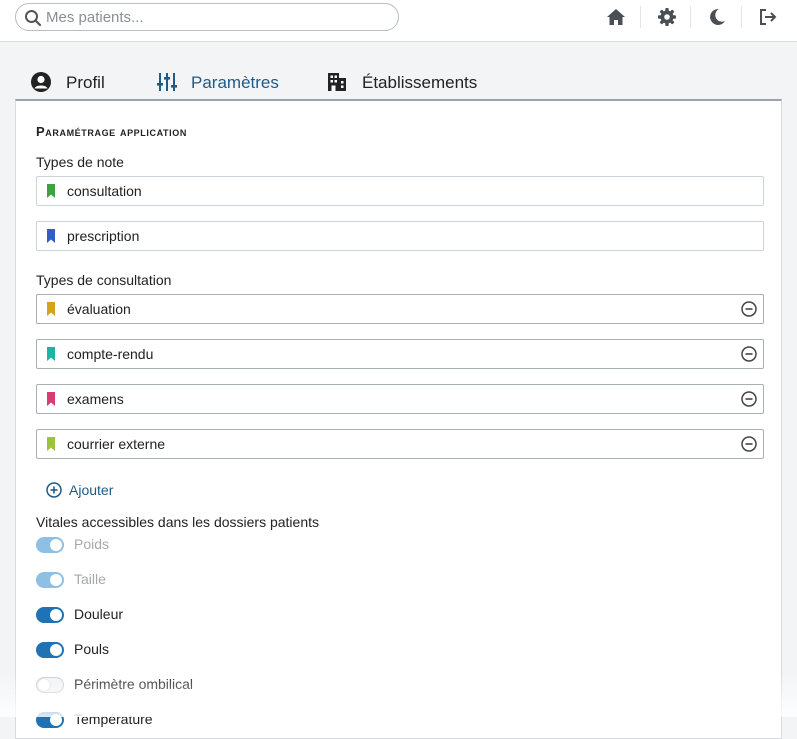 The image size is (797, 739). Describe the element at coordinates (104, 191) in the screenshot. I see `note-type-value: consultation` at that location.